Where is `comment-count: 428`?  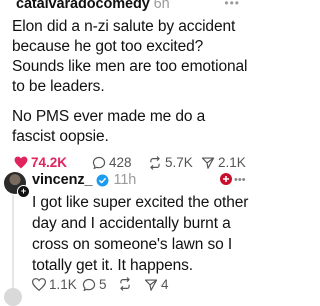 comment-count: 428 is located at coordinates (120, 162).